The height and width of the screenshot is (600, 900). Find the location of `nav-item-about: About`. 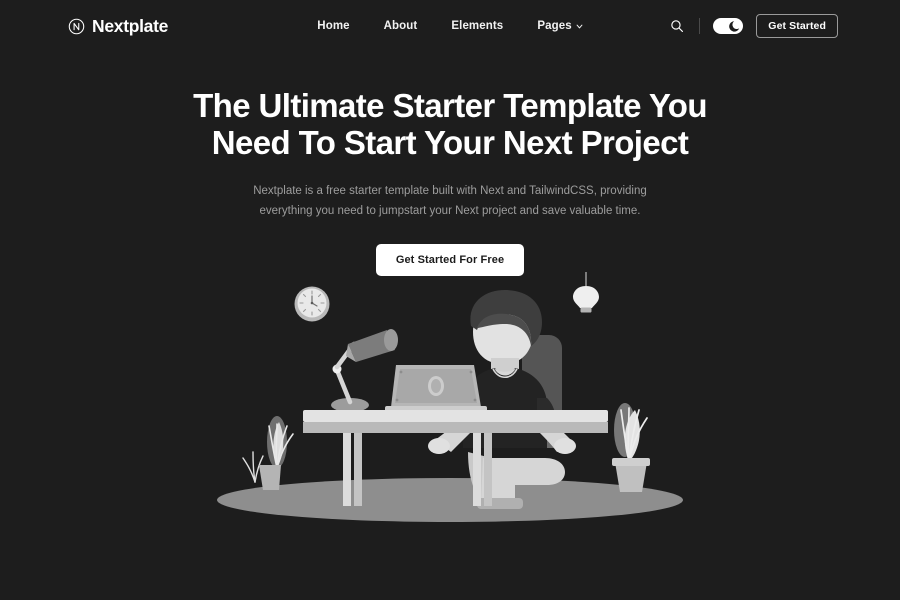

nav-item-about: About is located at coordinates (401, 26).